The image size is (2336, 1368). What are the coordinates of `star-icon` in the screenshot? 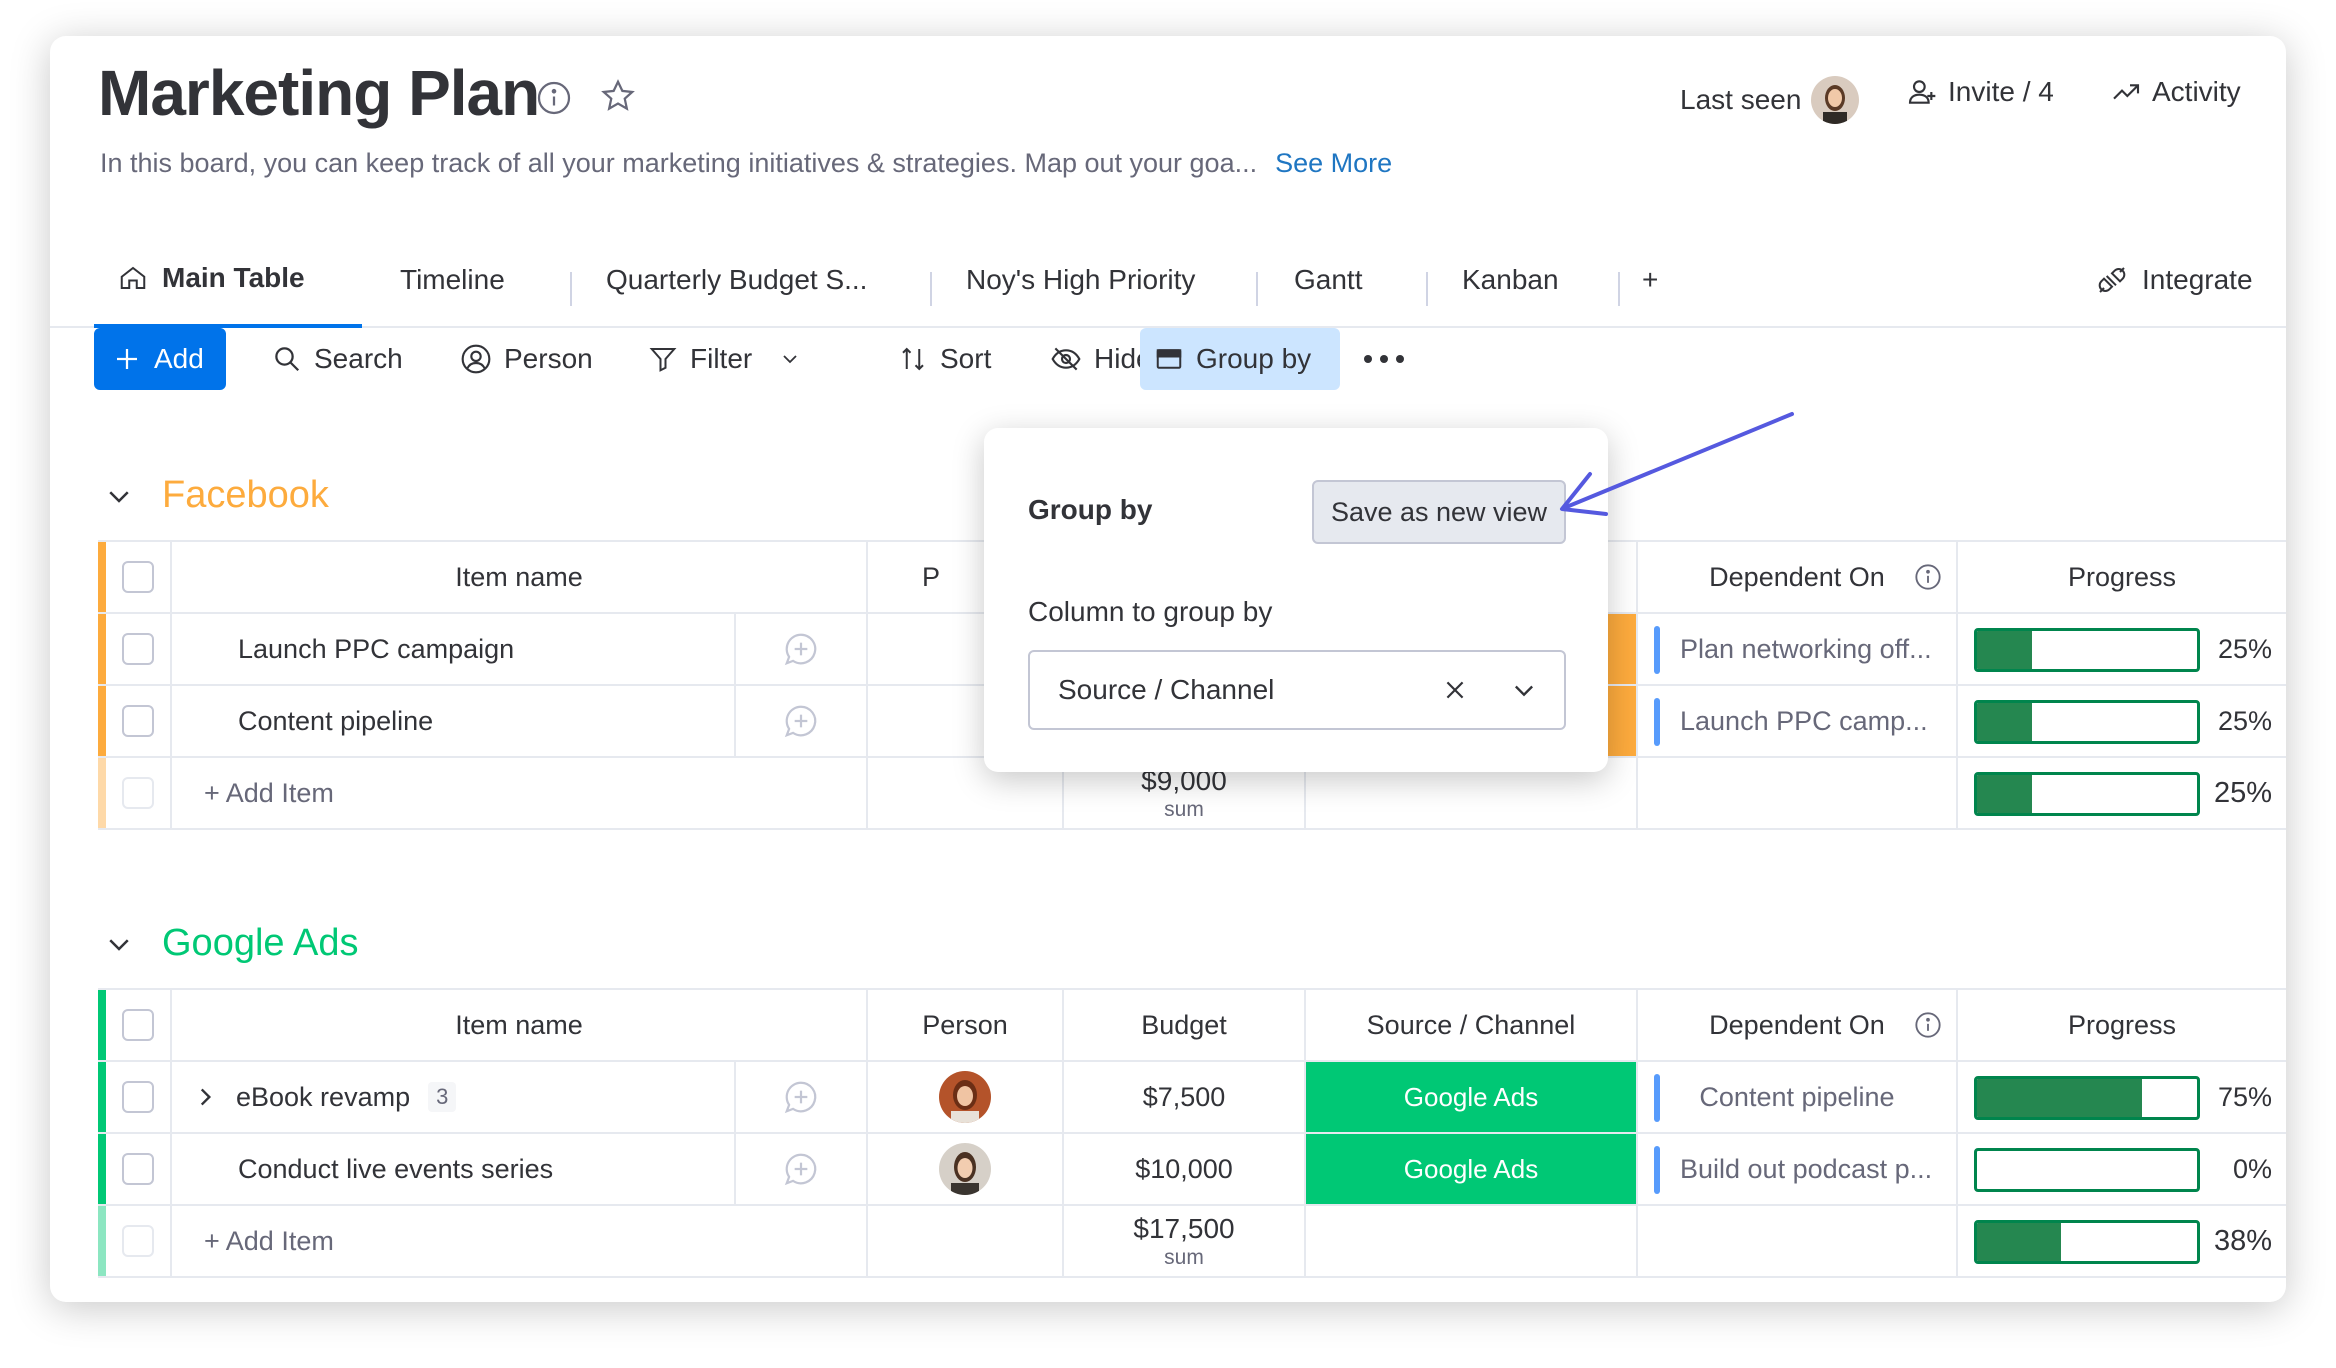 It's located at (618, 96).